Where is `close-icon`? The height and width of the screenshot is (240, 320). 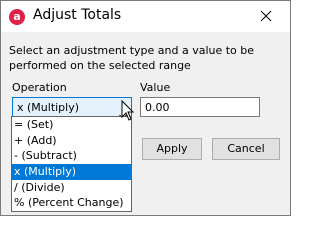 close-icon is located at coordinates (266, 16).